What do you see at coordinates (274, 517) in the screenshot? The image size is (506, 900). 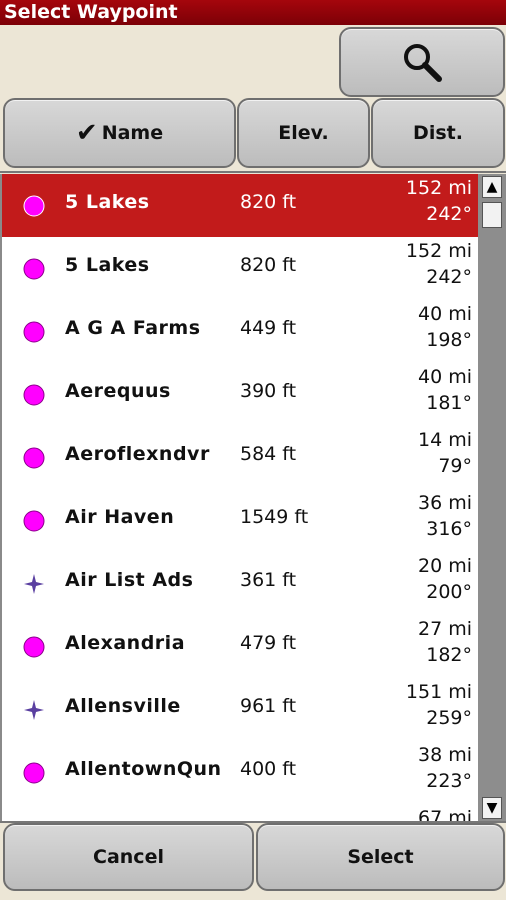 I see `waypoint-elevation: 1549 ft` at bounding box center [274, 517].